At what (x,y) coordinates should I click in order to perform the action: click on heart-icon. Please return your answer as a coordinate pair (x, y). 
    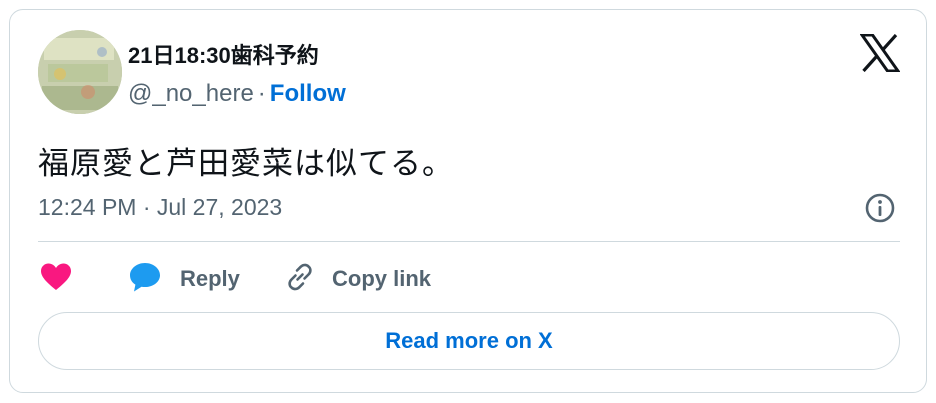
    Looking at the image, I should click on (56, 279).